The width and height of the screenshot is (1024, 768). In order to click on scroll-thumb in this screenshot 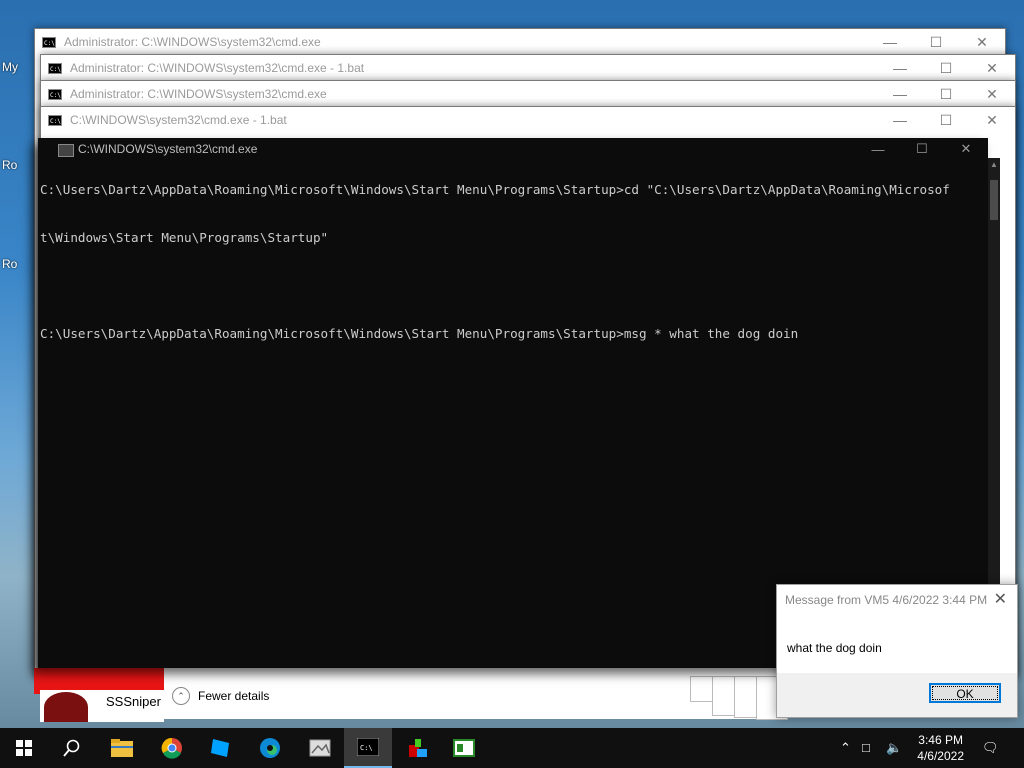, I will do `click(994, 200)`.